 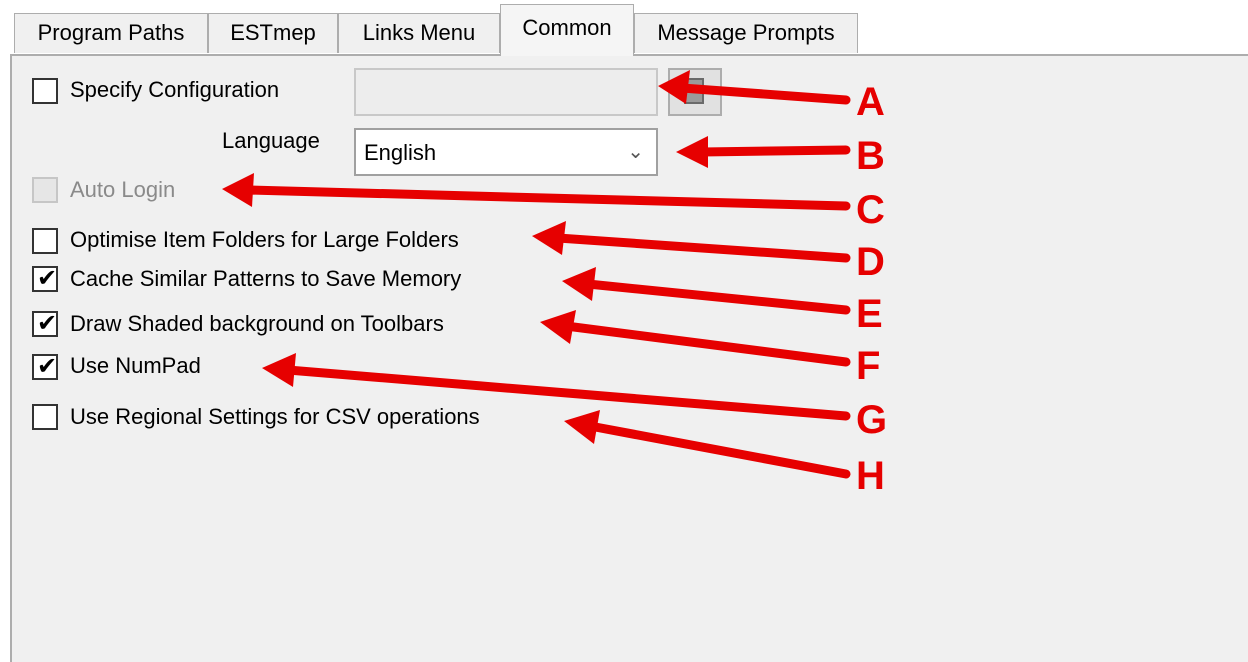 What do you see at coordinates (547, 198) in the screenshot?
I see `arrow-c` at bounding box center [547, 198].